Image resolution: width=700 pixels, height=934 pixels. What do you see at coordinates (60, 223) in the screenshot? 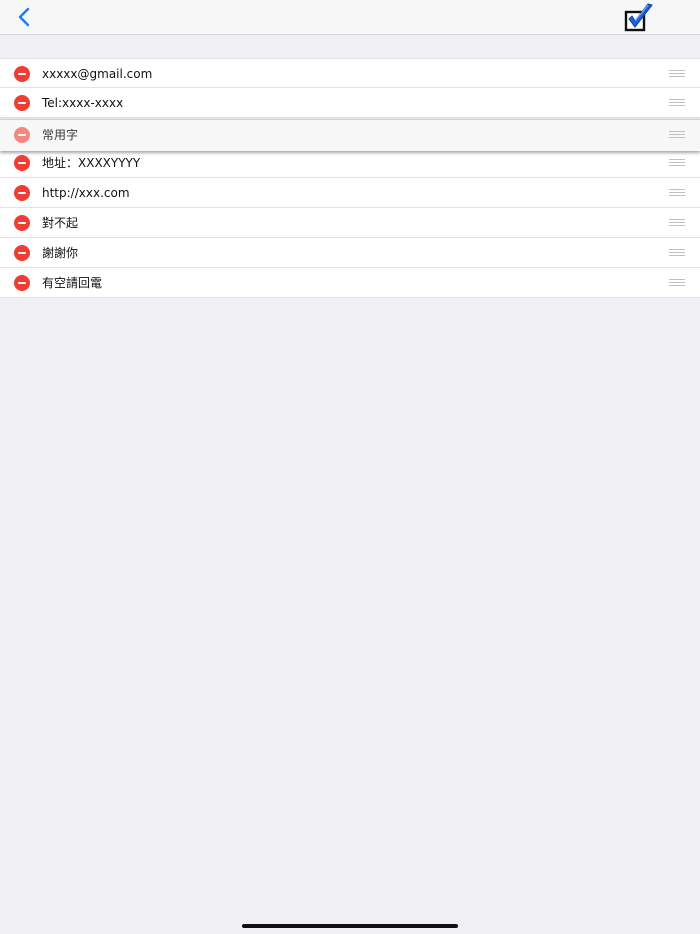
I see `list-item-label: 對不起` at bounding box center [60, 223].